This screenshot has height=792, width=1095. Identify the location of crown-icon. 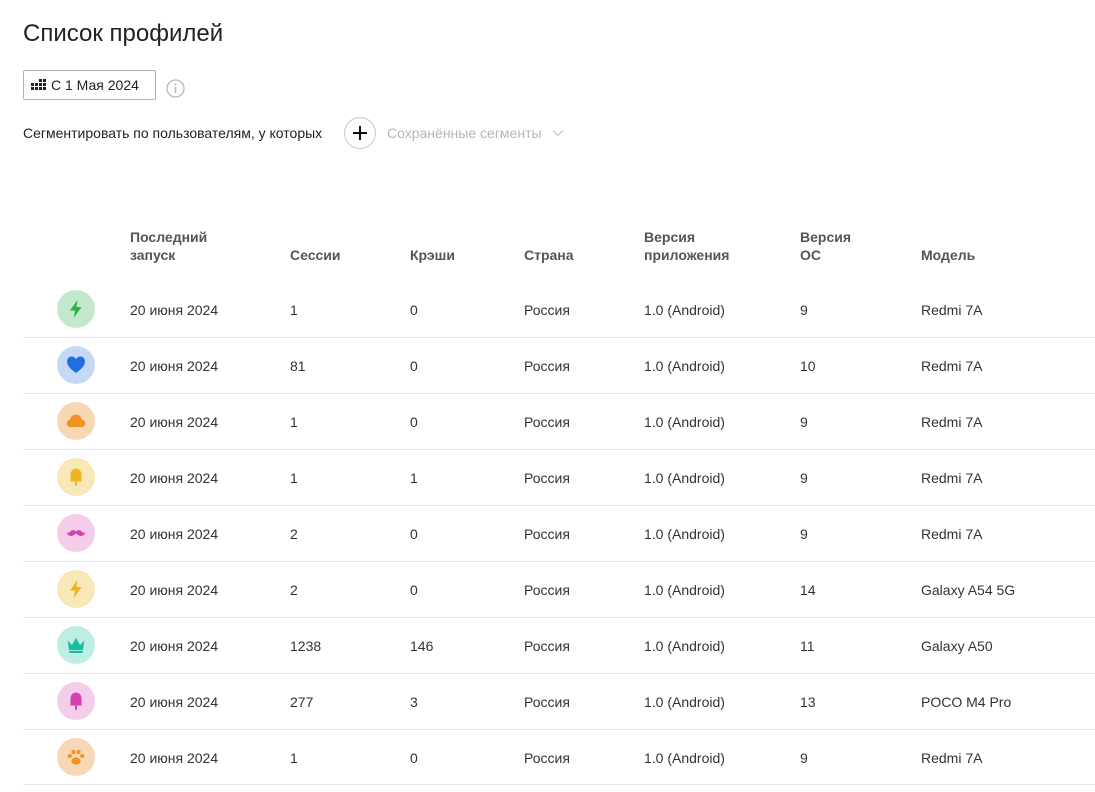
(76, 645).